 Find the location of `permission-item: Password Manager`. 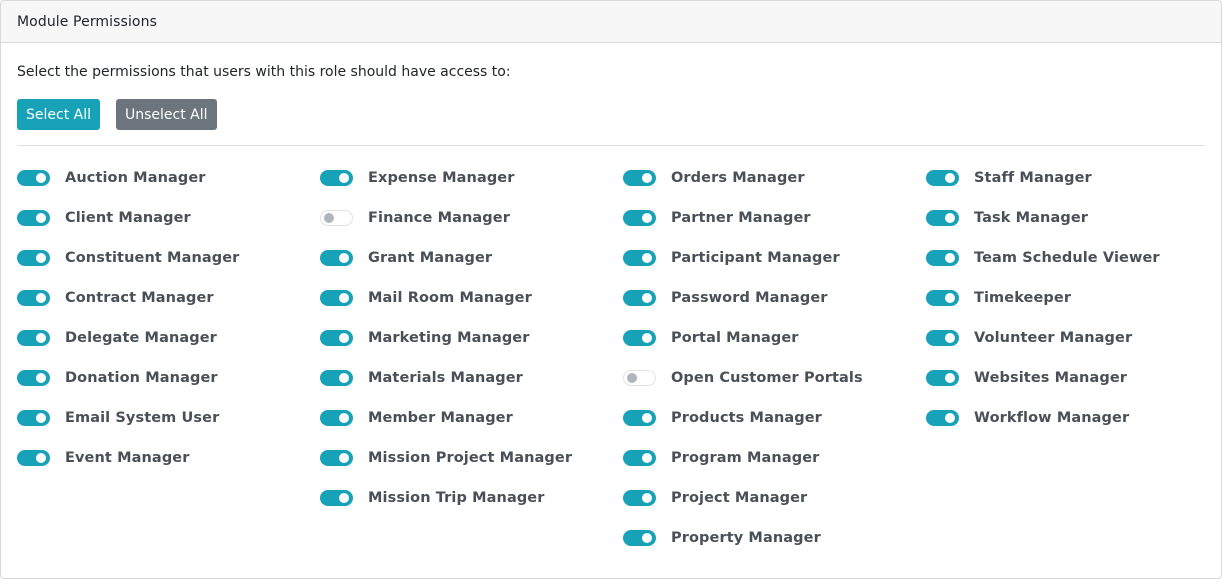

permission-item: Password Manager is located at coordinates (743, 298).